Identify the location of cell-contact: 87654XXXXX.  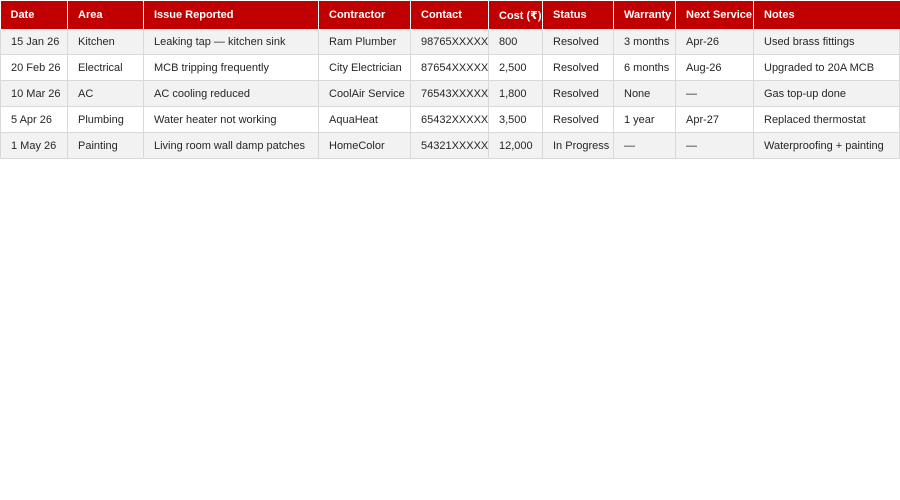
(449, 67).